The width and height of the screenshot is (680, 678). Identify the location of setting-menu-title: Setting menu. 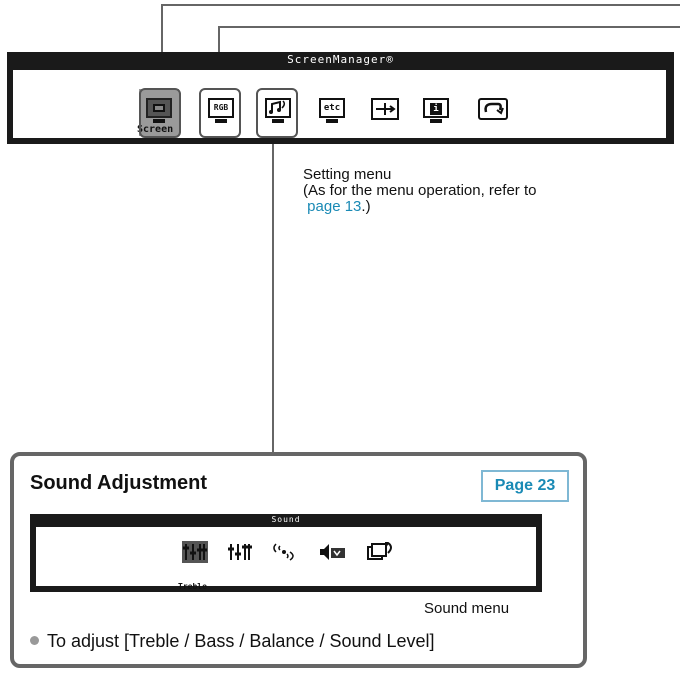
(347, 174).